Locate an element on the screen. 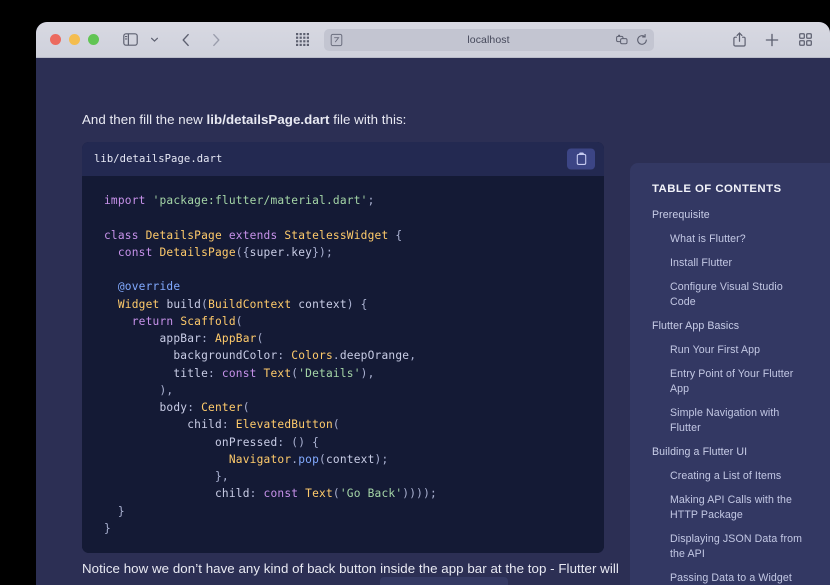  code-block-header: lib/detailsPage.dart is located at coordinates (343, 159).